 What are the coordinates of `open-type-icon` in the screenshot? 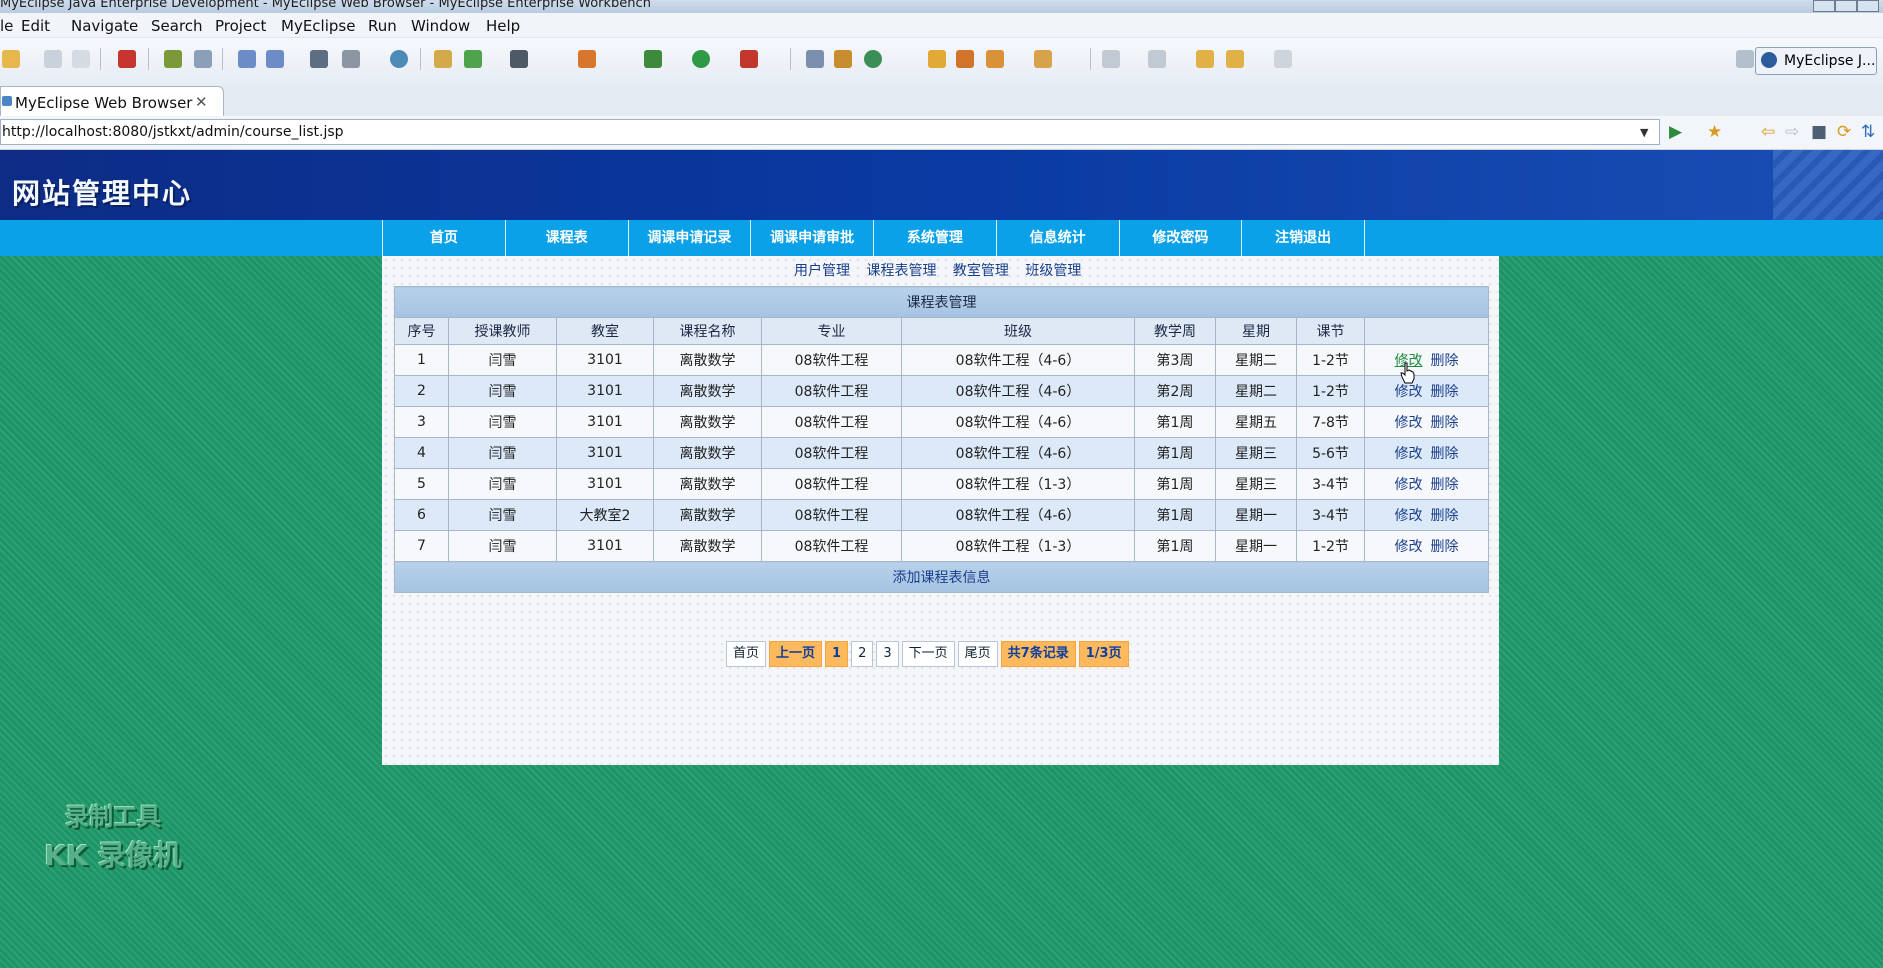 It's located at (473, 59).